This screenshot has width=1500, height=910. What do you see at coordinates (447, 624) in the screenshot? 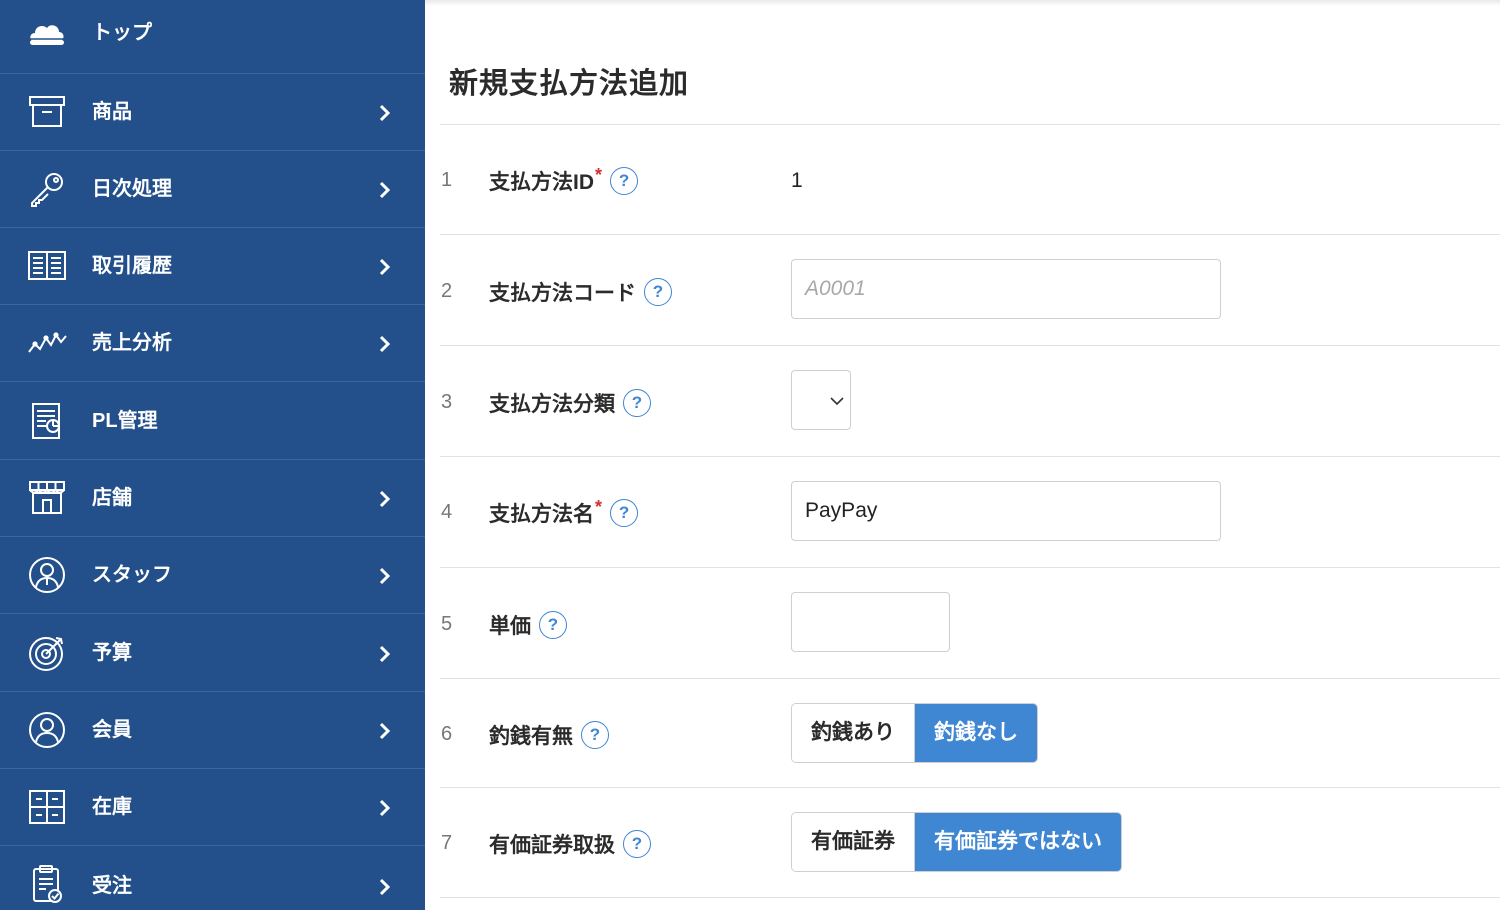
I see `row-number: 5` at bounding box center [447, 624].